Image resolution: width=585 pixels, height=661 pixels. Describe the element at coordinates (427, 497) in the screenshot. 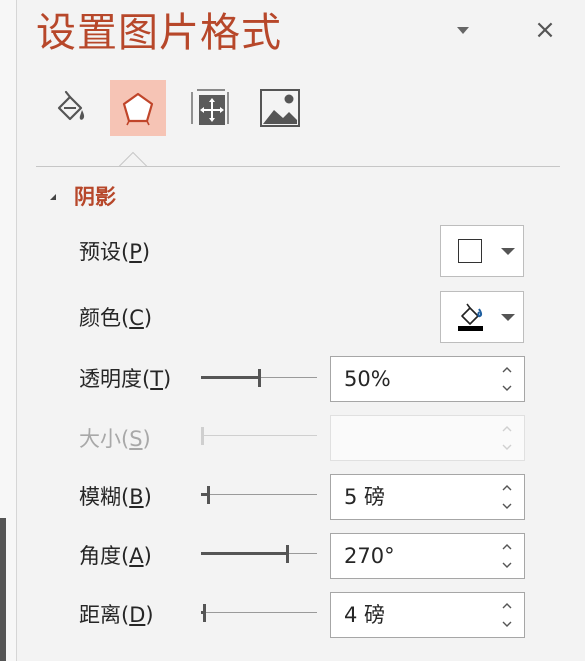

I see `blur-spinner: 5 磅` at that location.